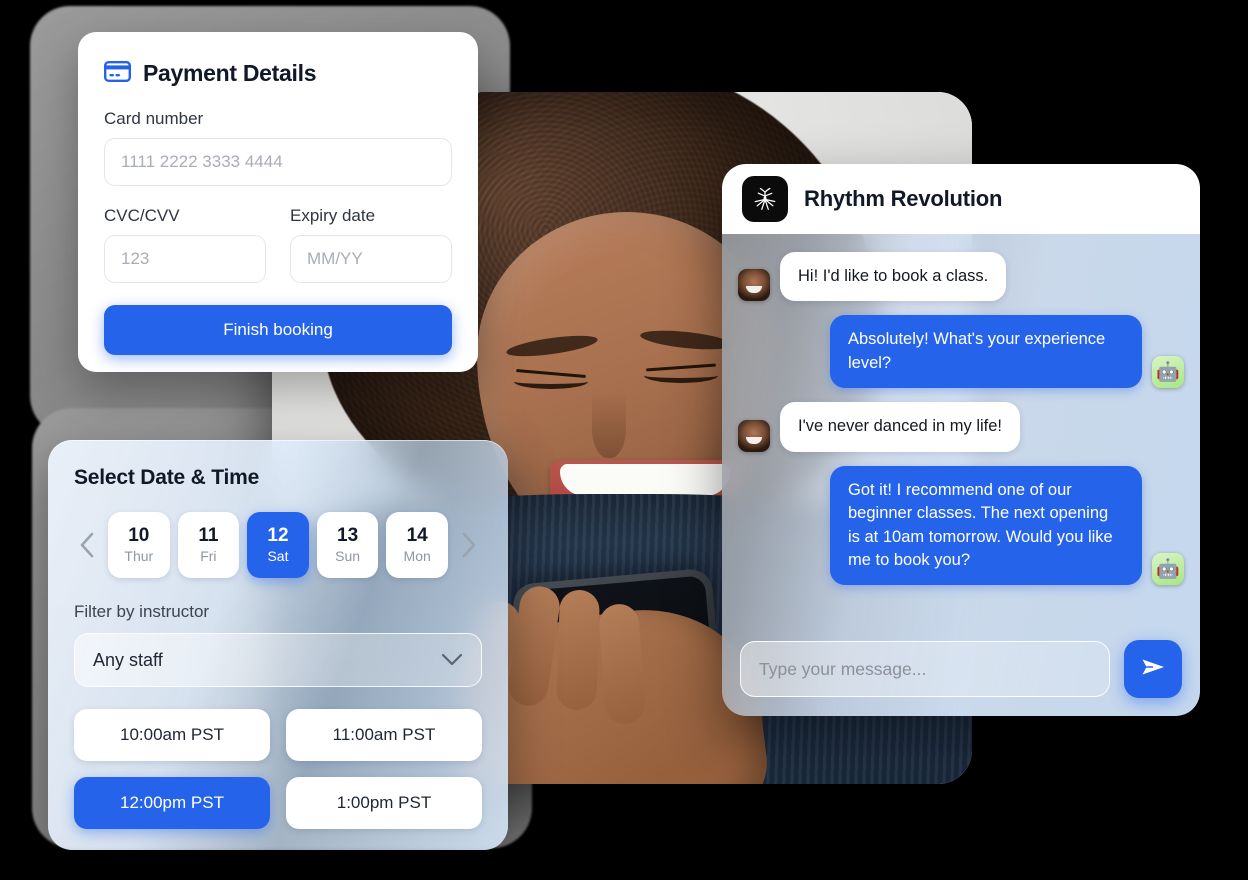 This screenshot has height=880, width=1248. Describe the element at coordinates (348, 555) in the screenshot. I see `day-weekday: Sun` at that location.